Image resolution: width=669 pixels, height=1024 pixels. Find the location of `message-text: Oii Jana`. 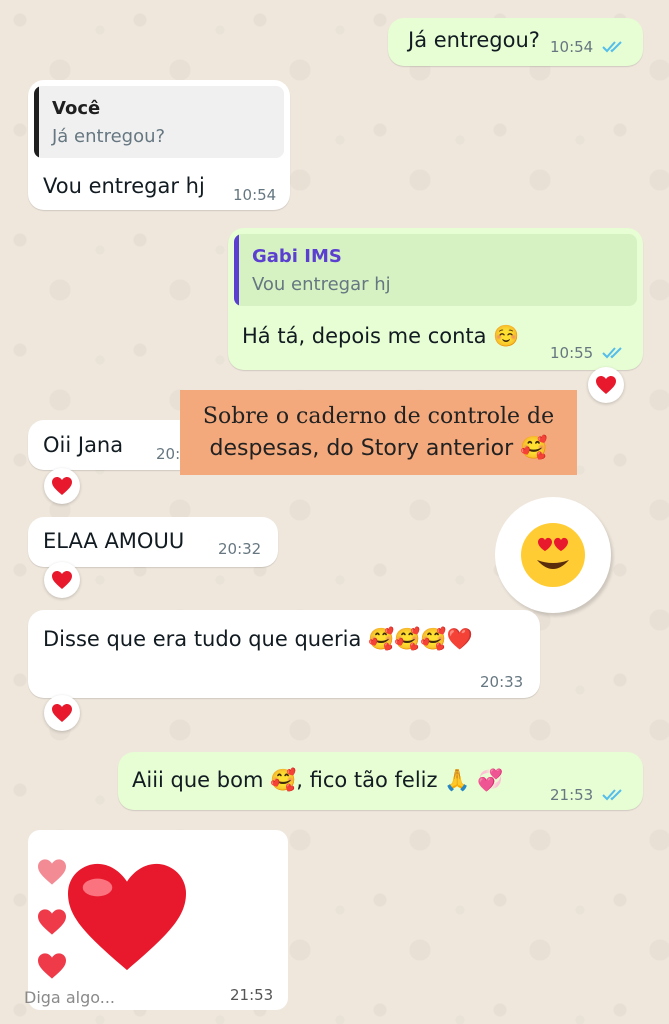

message-text: Oii Jana is located at coordinates (83, 445).